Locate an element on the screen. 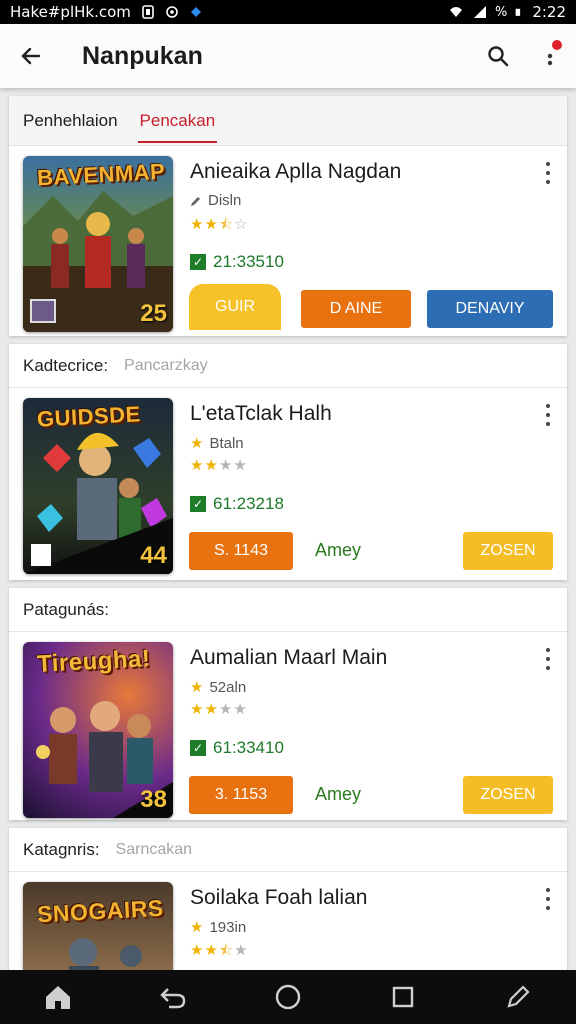  home-icon is located at coordinates (57, 997).